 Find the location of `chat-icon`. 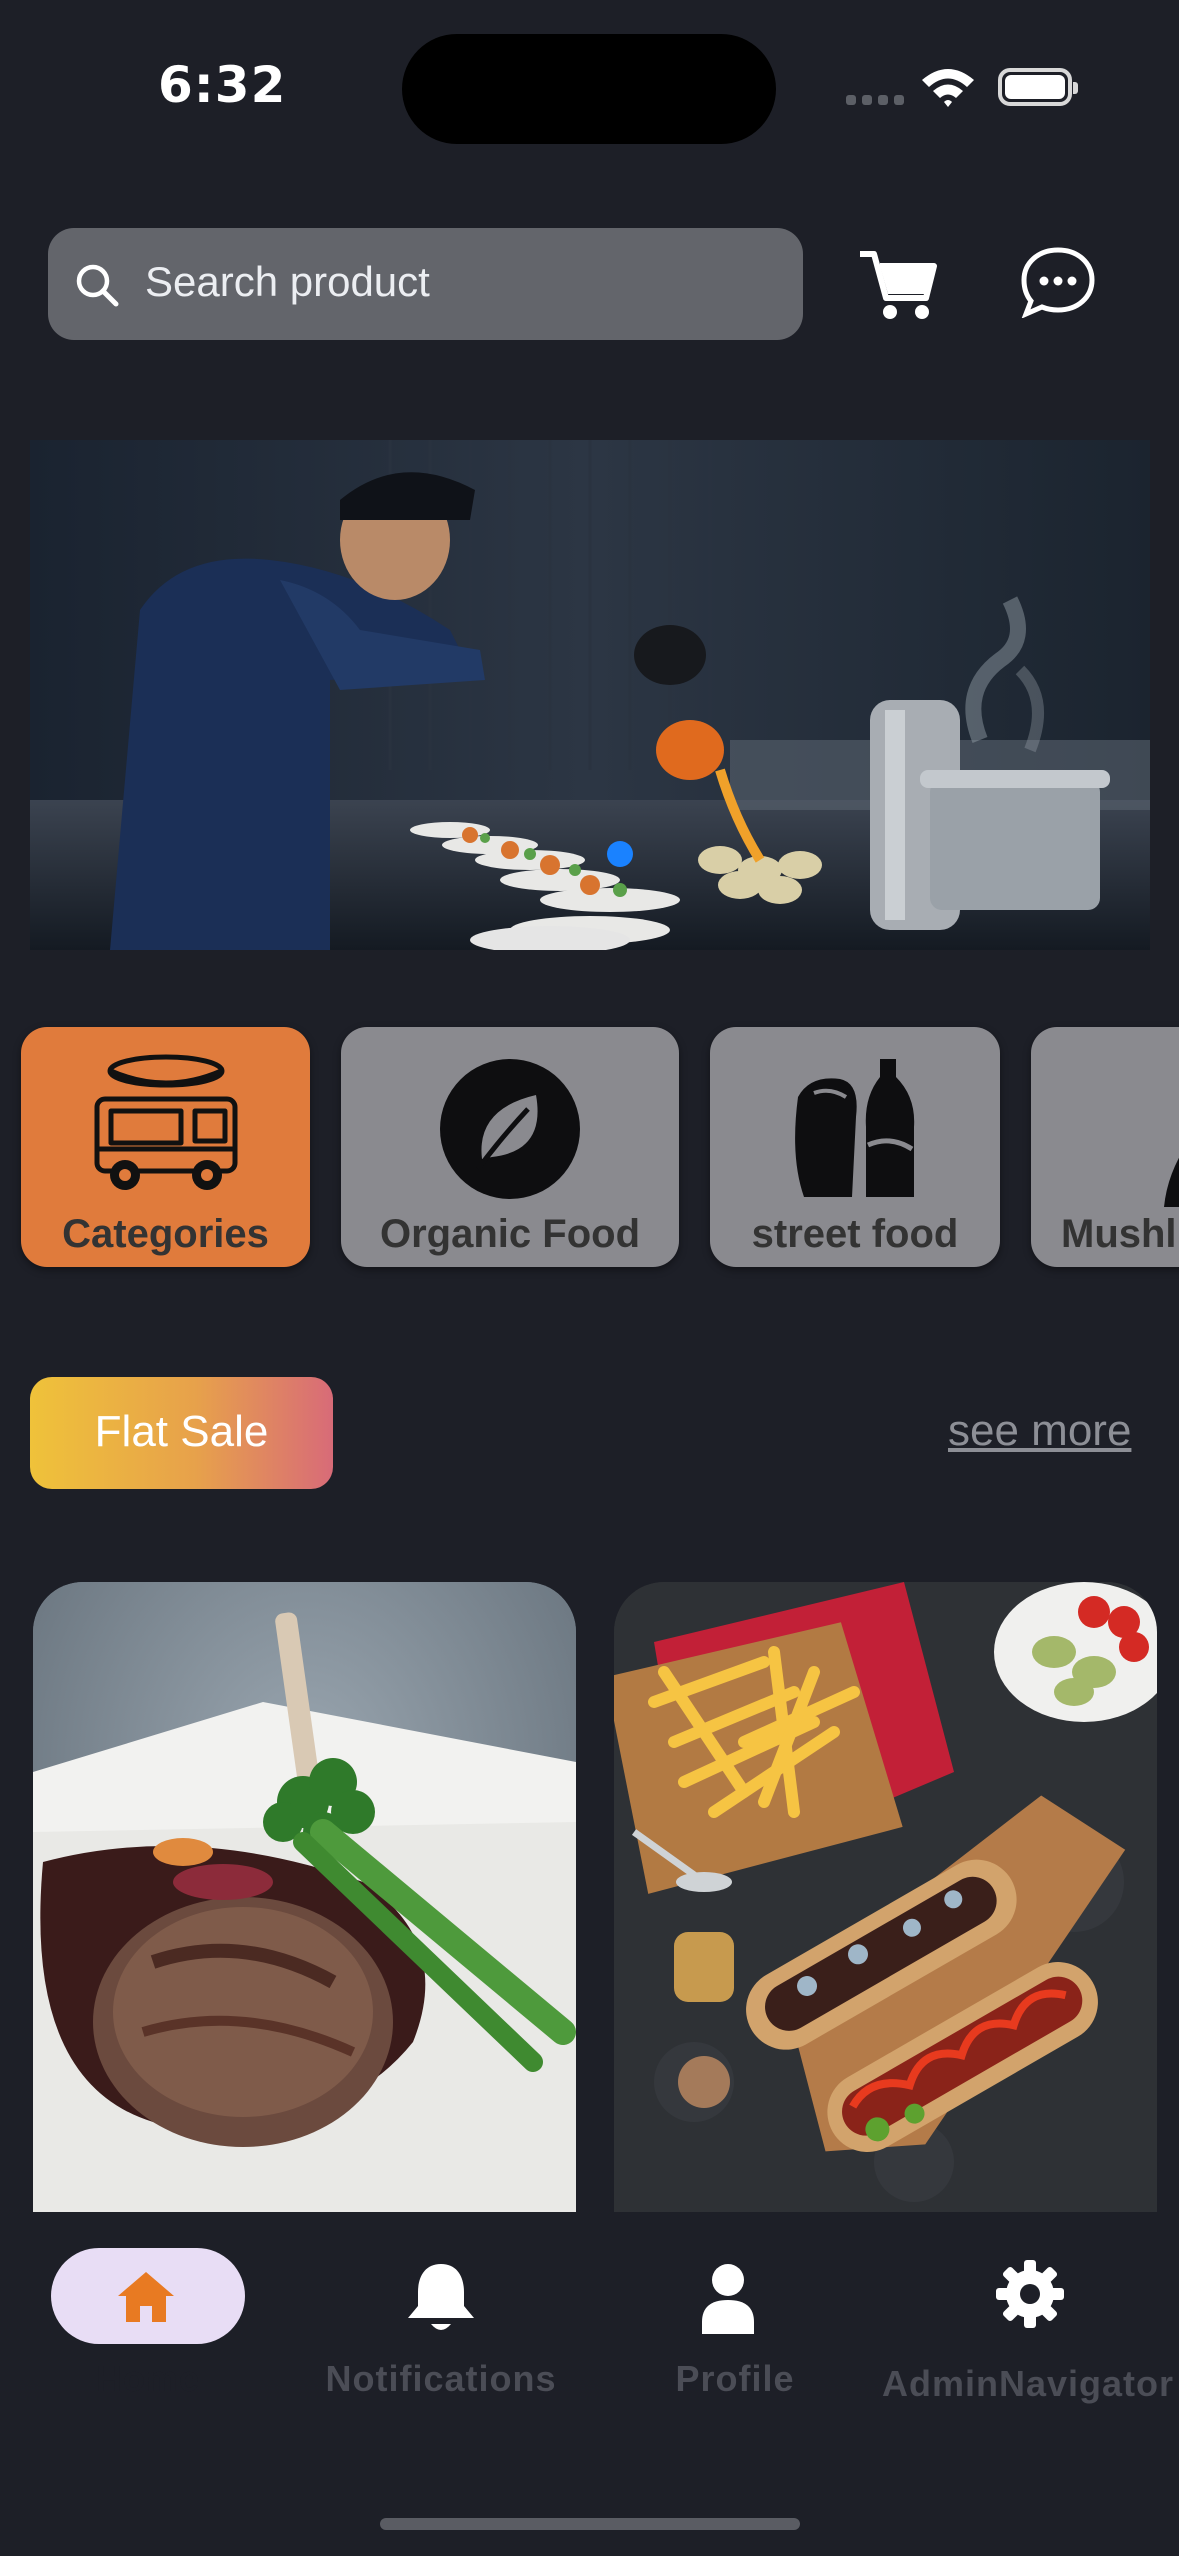

chat-icon is located at coordinates (1058, 284).